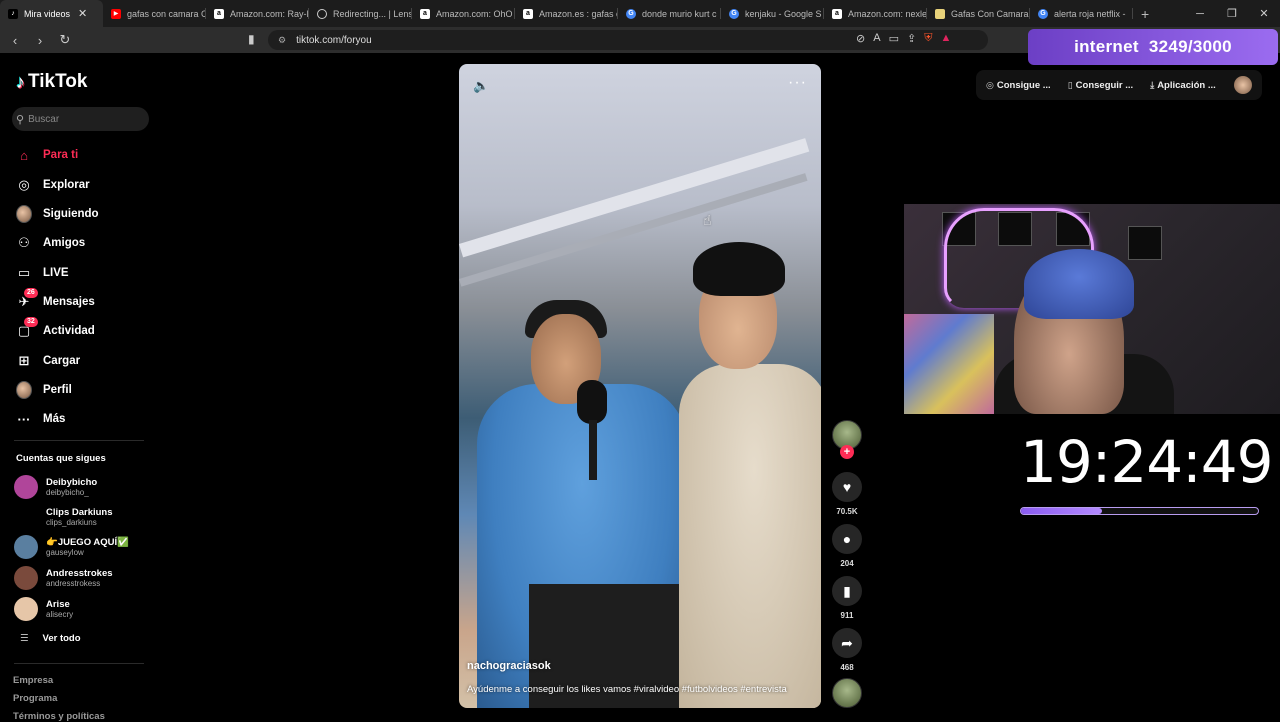 The image size is (1280, 722). I want to click on nav-item-live: ▭ LIVE, so click(42, 273).